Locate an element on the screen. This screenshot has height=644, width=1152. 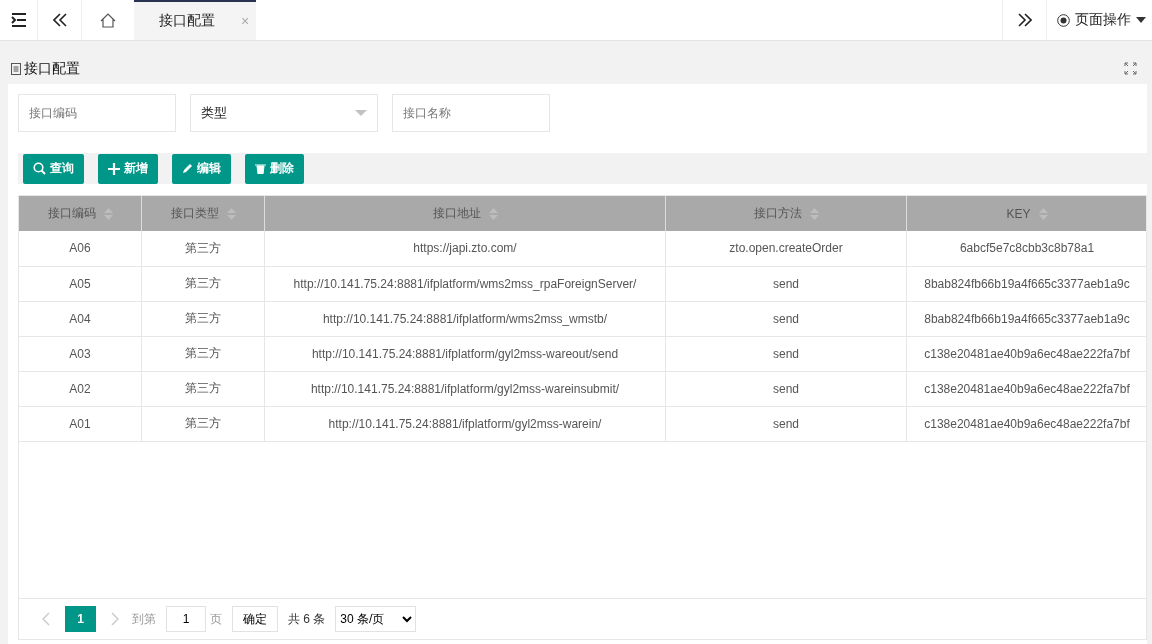
radio-dot-icon is located at coordinates (1063, 20).